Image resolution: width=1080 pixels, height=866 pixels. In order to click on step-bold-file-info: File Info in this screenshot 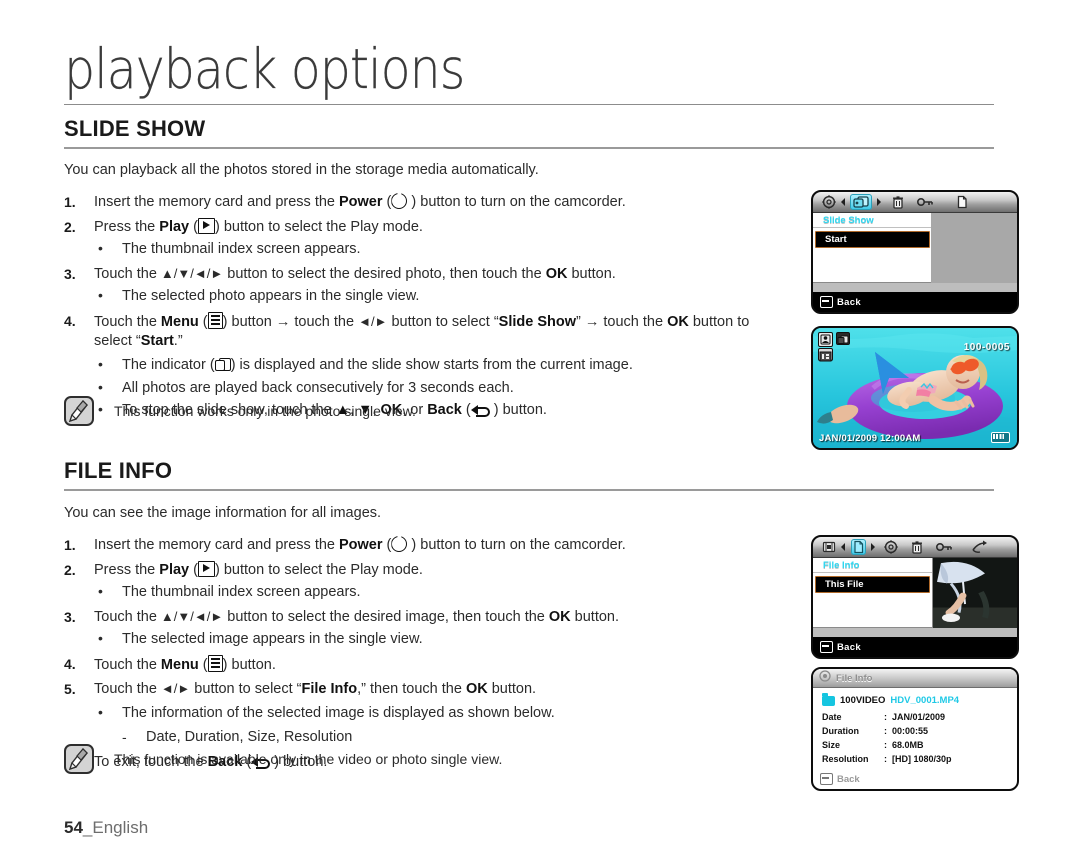, I will do `click(329, 689)`.